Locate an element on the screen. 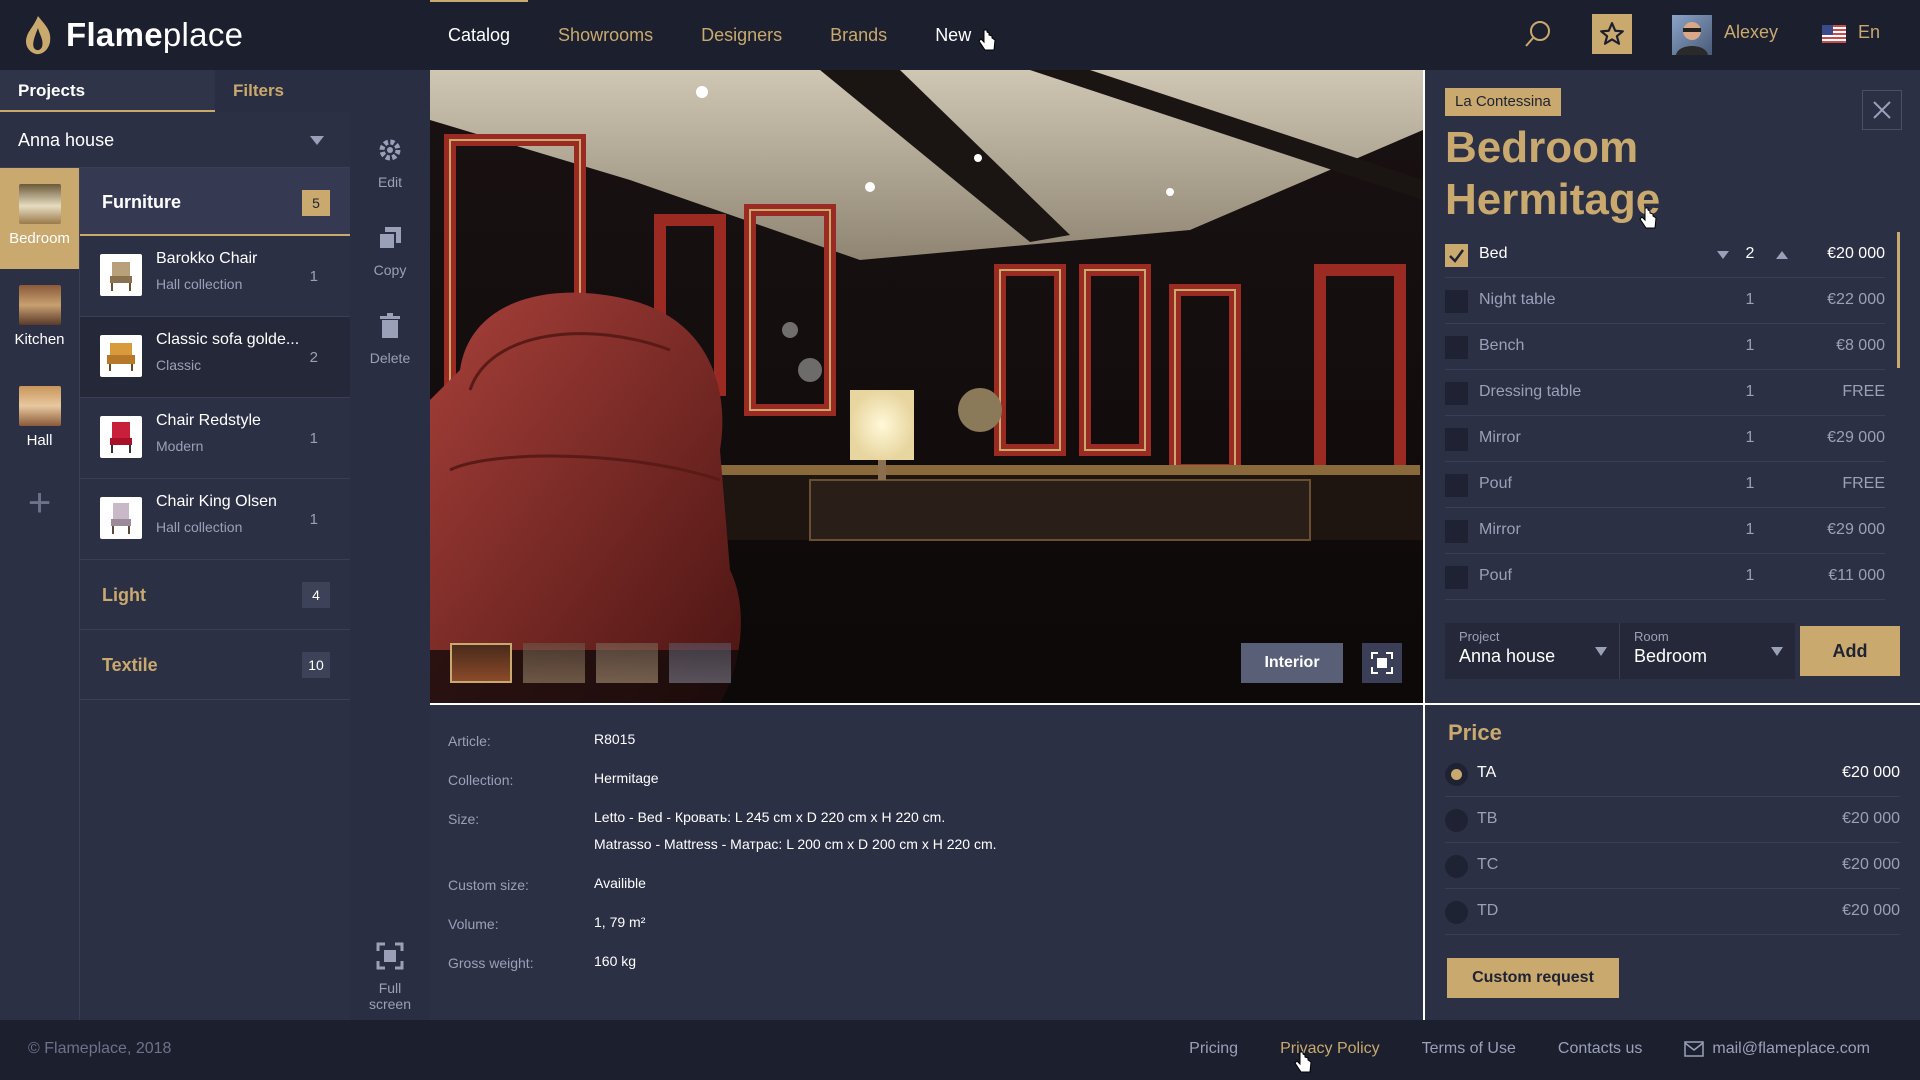  table-row: Dressing table 1 FREE is located at coordinates (1665, 393).